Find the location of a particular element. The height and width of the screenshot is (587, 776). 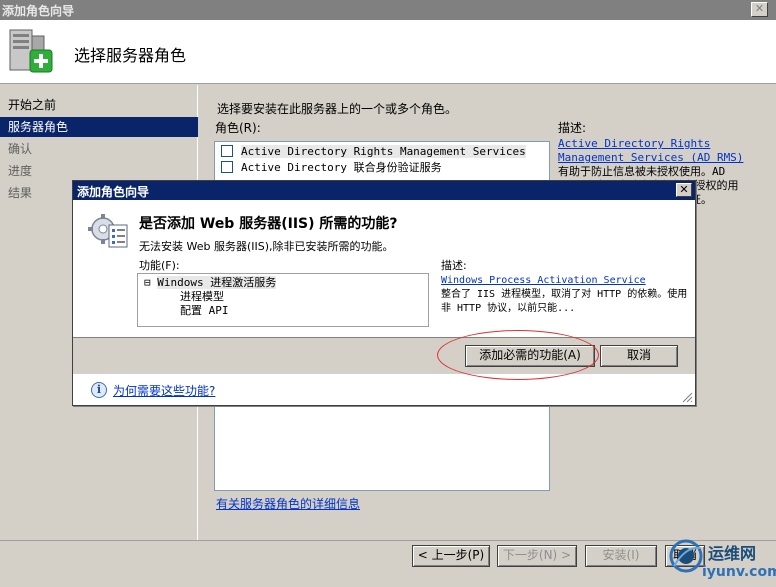

nav-item-progress: 进度 is located at coordinates (20, 171).